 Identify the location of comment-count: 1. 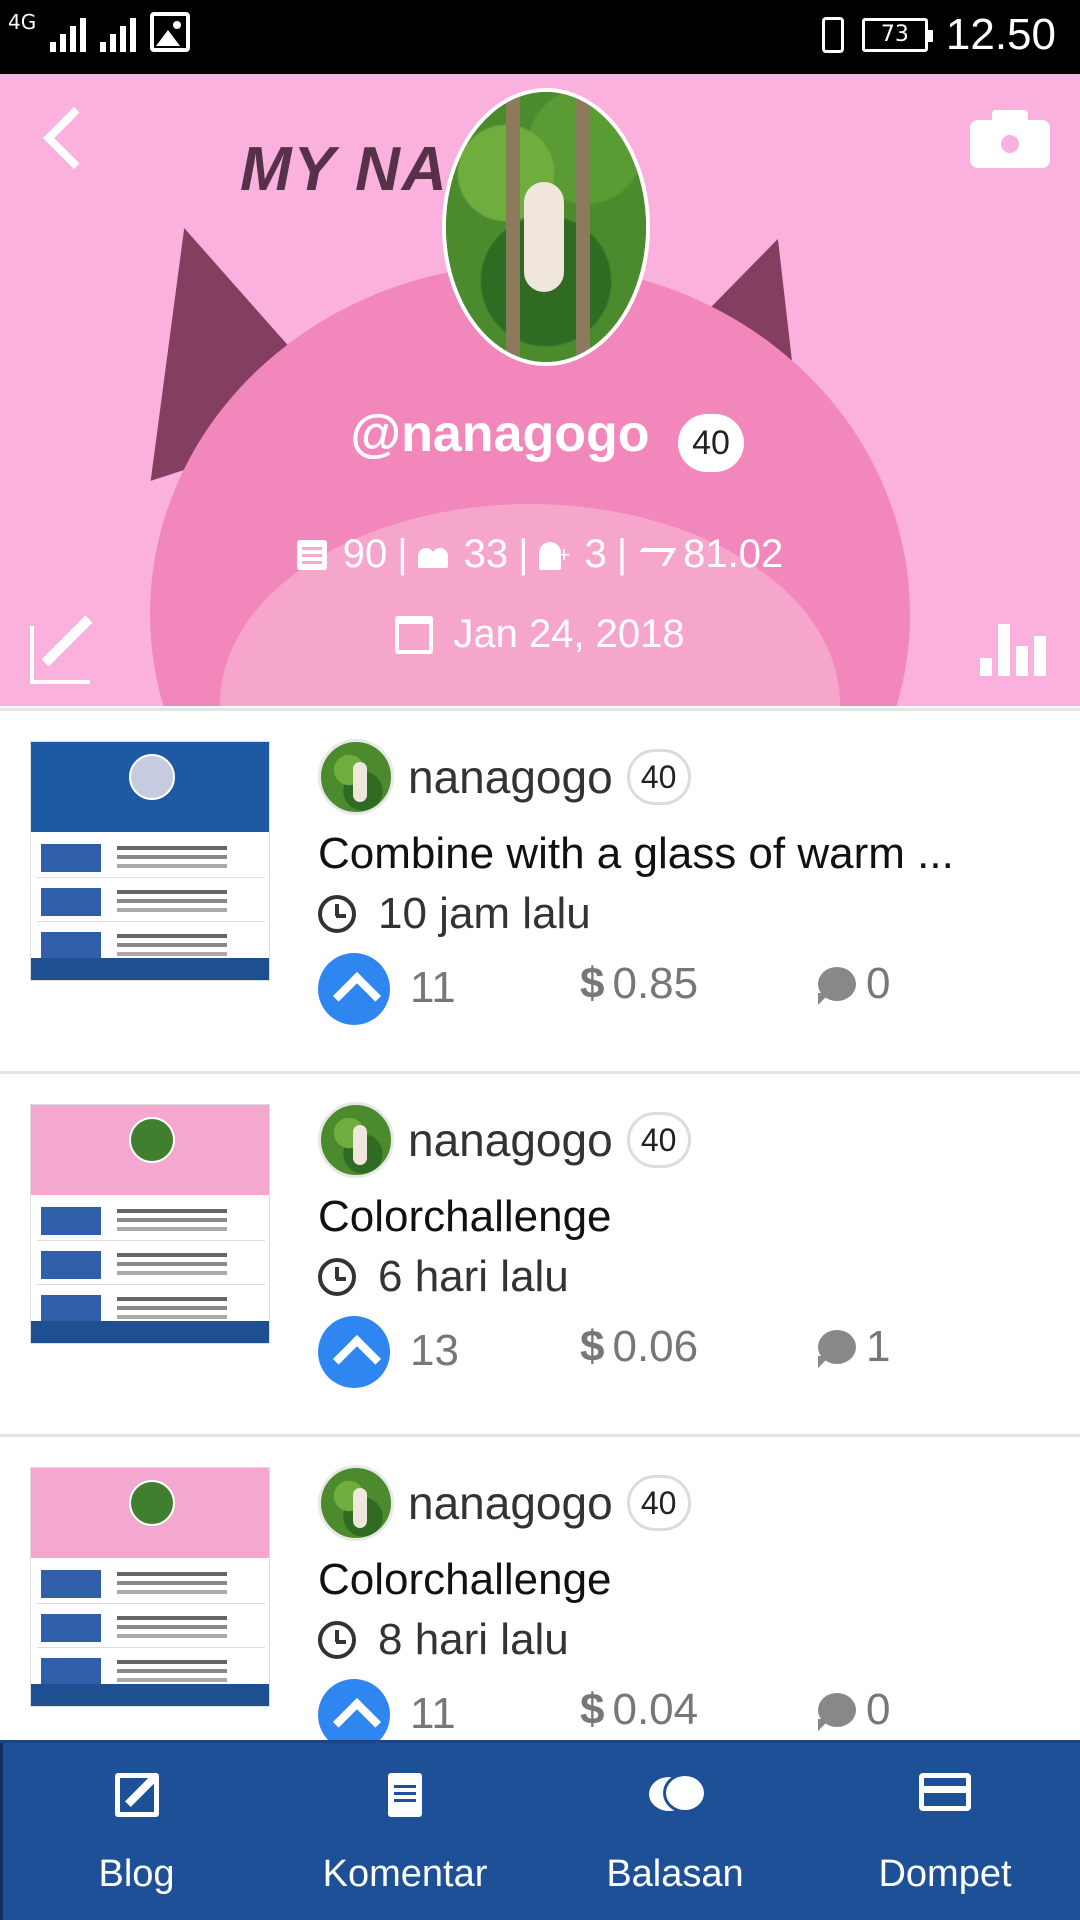
(878, 1346).